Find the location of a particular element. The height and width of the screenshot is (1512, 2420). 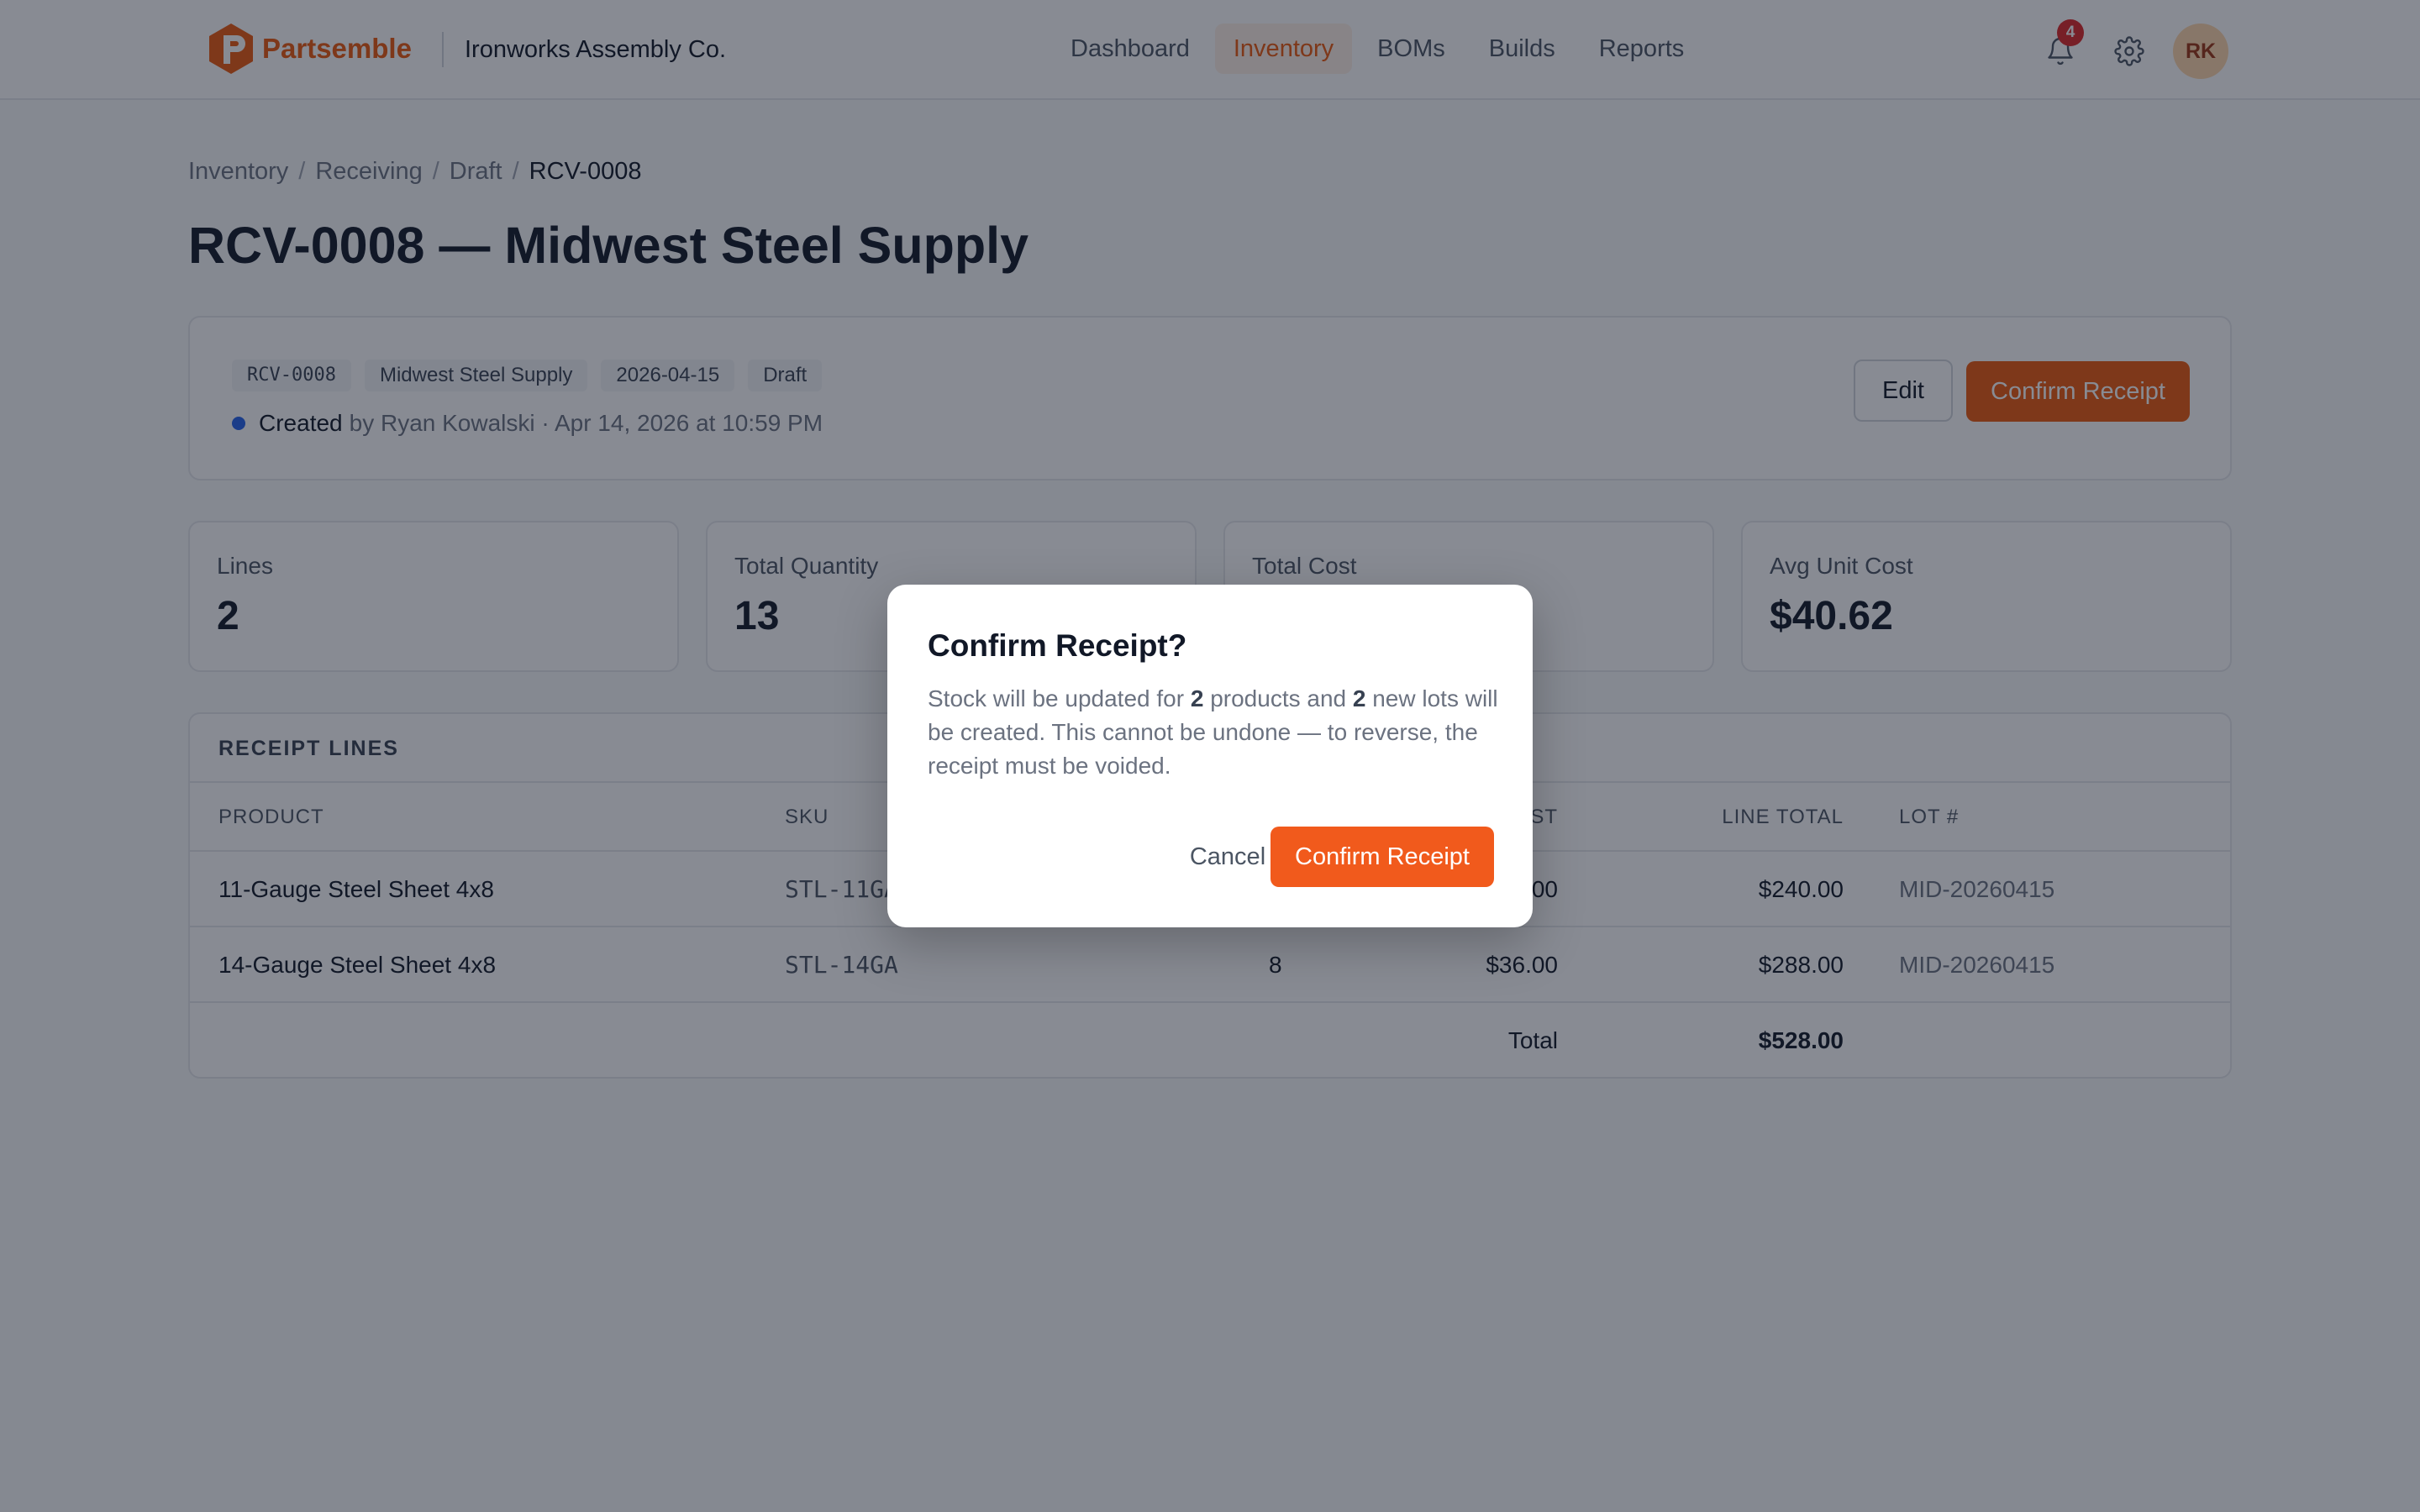

dialog-title: Confirm Receipt? is located at coordinates (1057, 645).